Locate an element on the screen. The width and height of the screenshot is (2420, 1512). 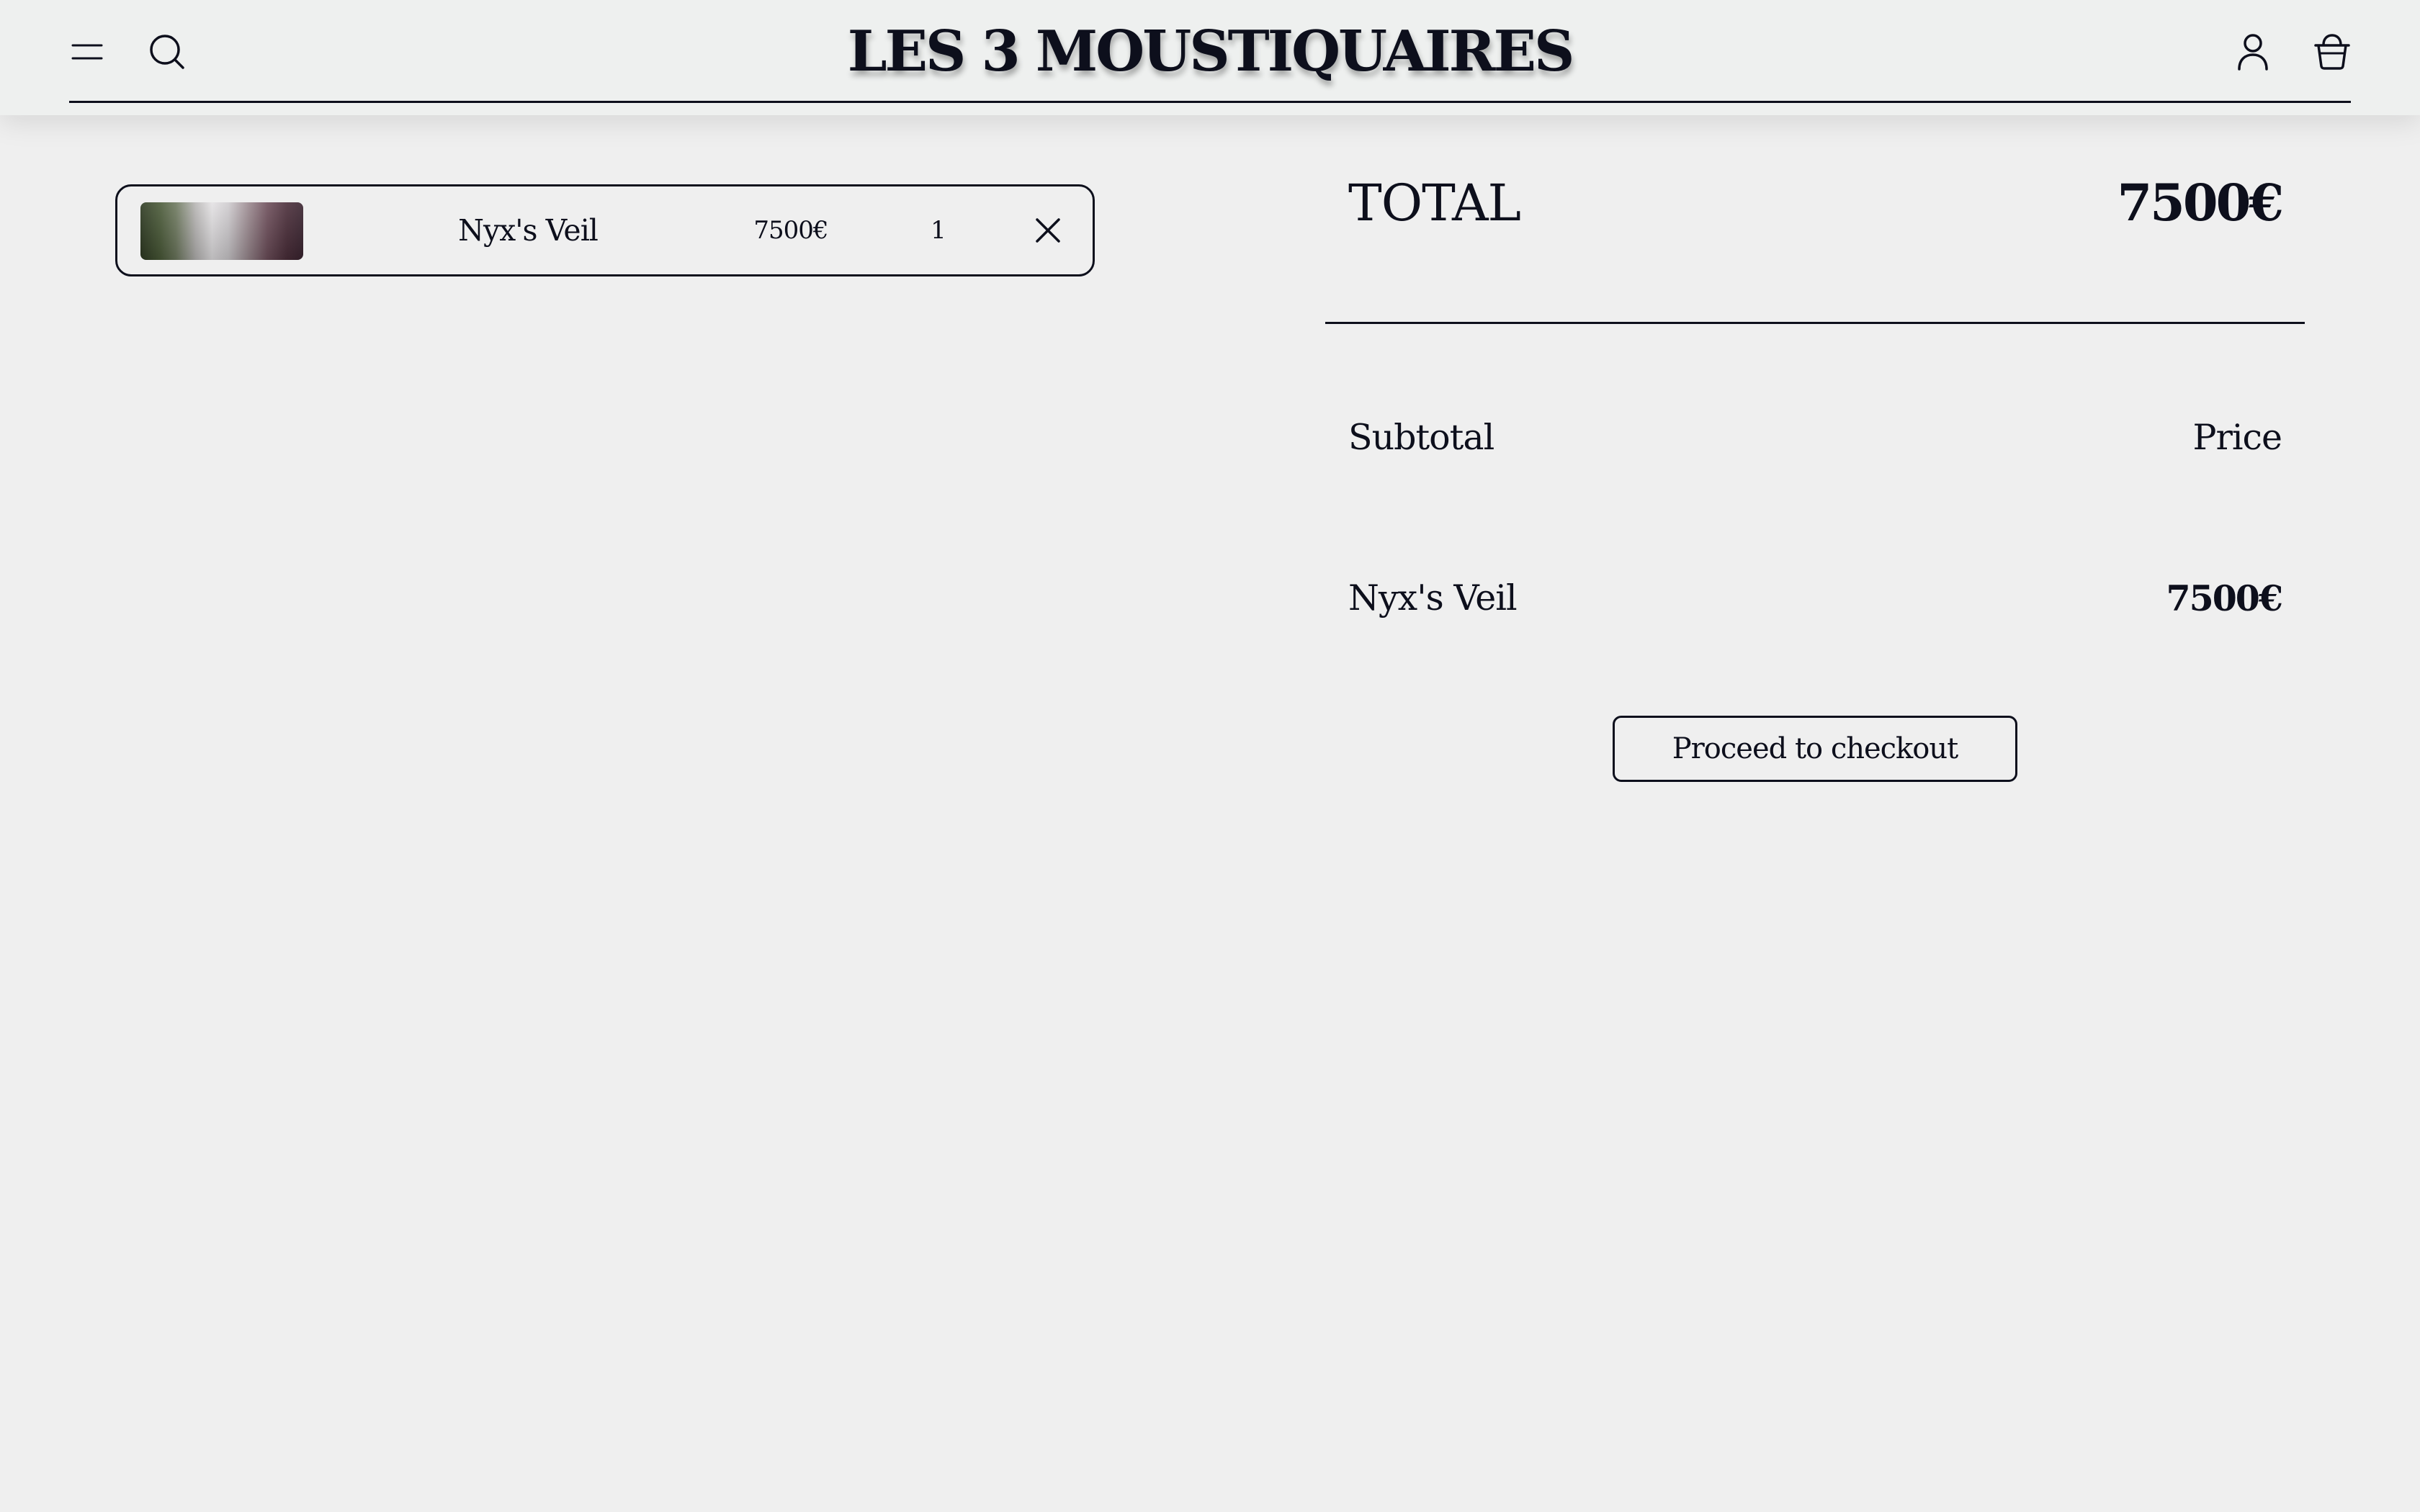
remove-item-button is located at coordinates (1048, 230).